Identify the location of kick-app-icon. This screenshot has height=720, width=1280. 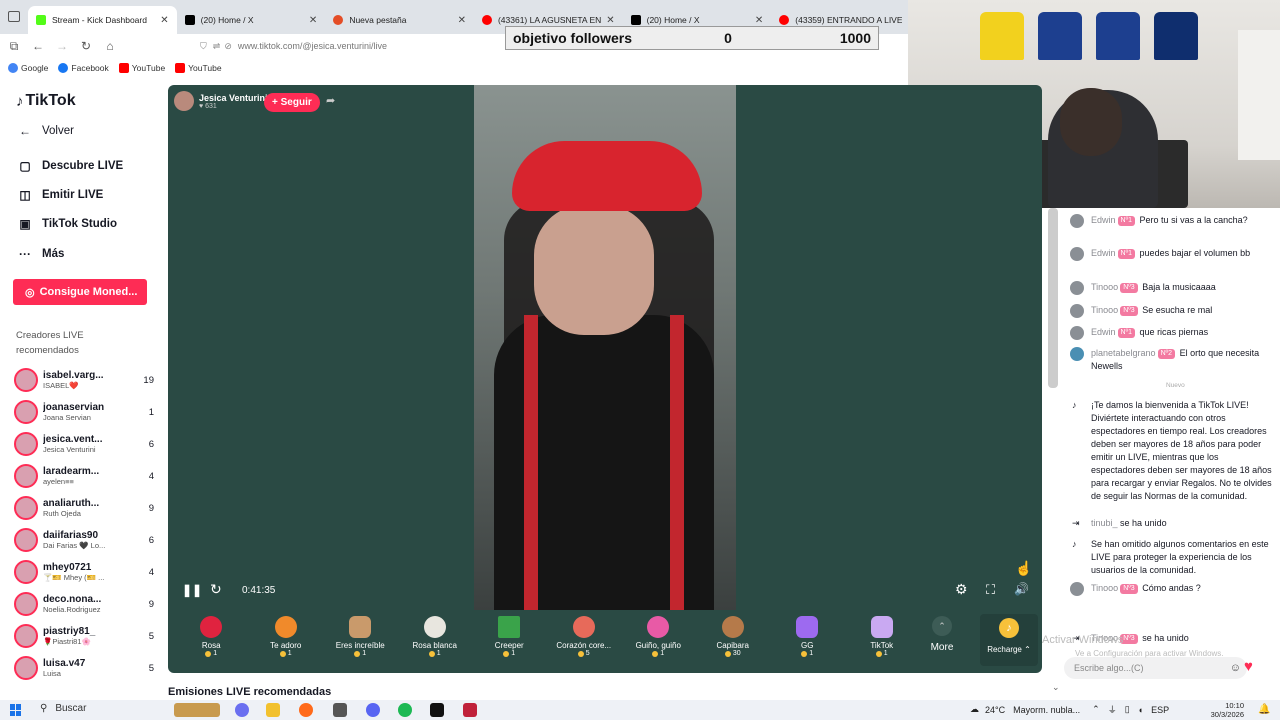
(437, 710).